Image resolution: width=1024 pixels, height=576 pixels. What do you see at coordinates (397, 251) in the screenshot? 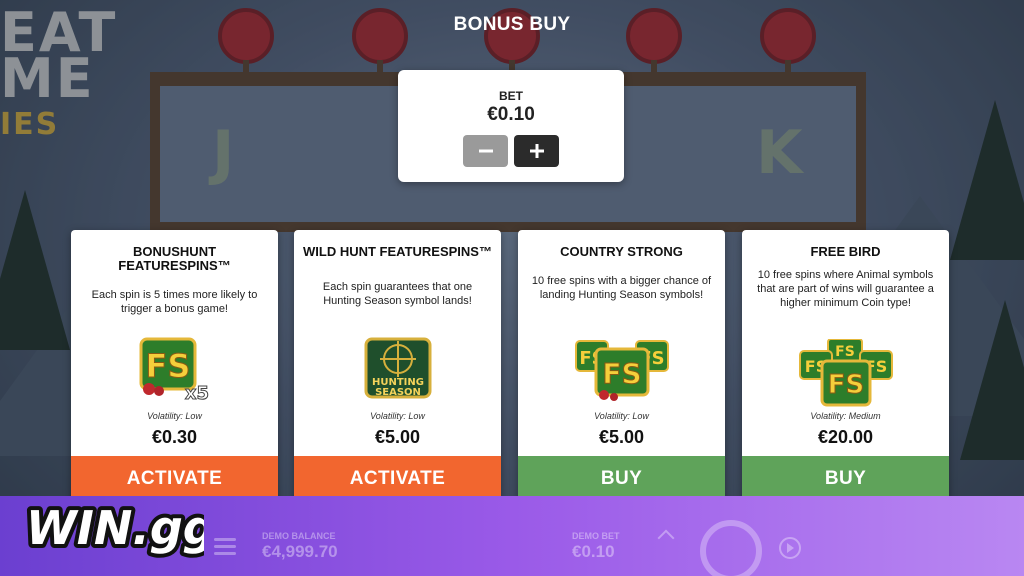
I see `card-title: WILD HUNT FEATURESPINS™` at bounding box center [397, 251].